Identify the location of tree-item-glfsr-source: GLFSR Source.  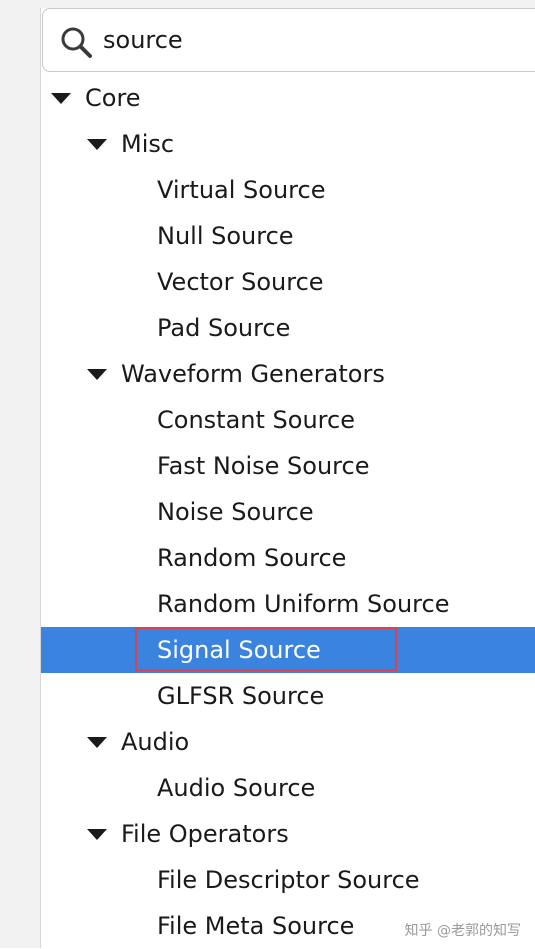
(288, 696).